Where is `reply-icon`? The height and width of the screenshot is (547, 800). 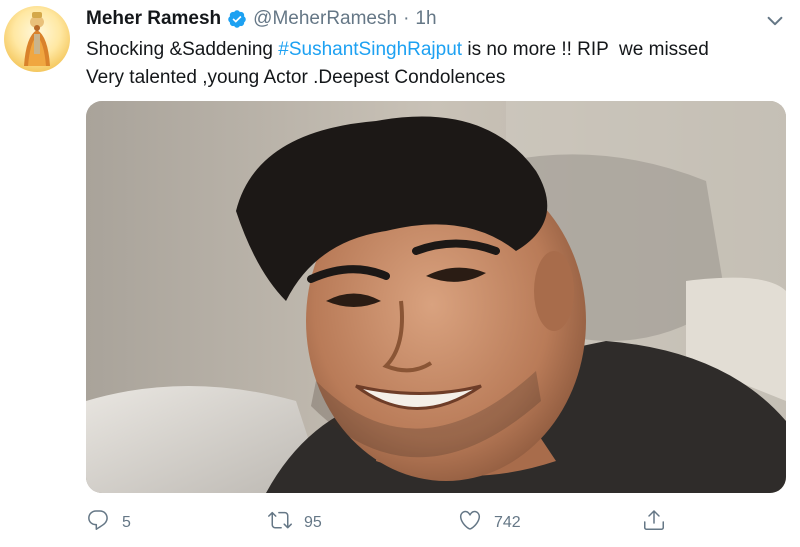 reply-icon is located at coordinates (98, 522).